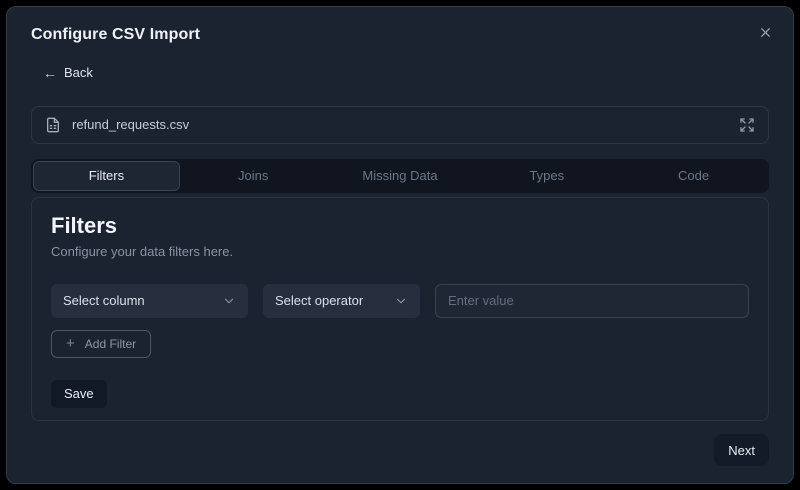 This screenshot has width=800, height=490. I want to click on page-title: Configure CSV Import, so click(116, 34).